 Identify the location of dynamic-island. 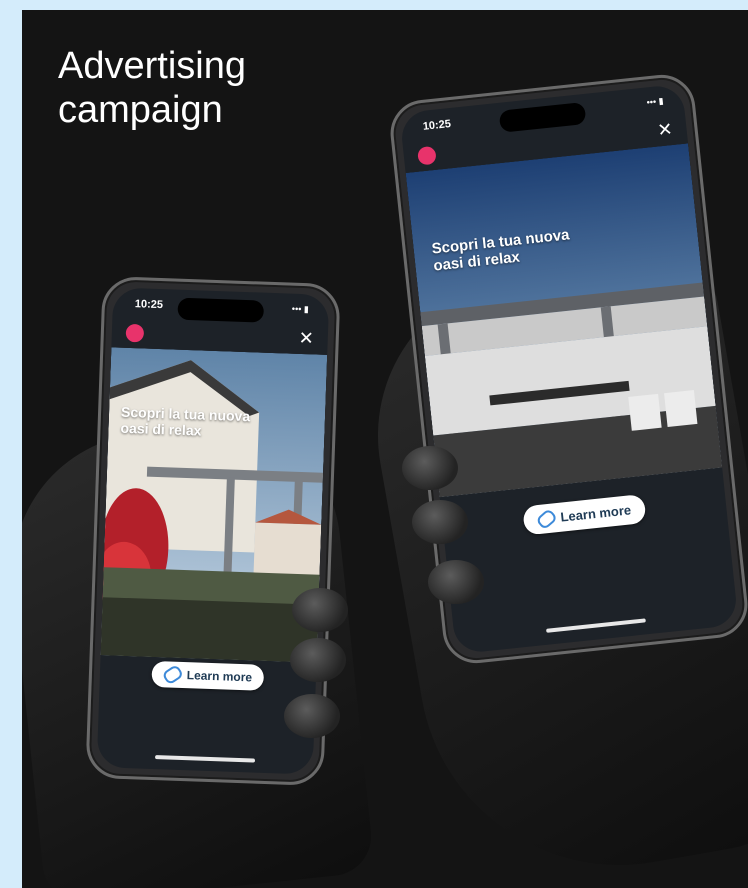
(221, 310).